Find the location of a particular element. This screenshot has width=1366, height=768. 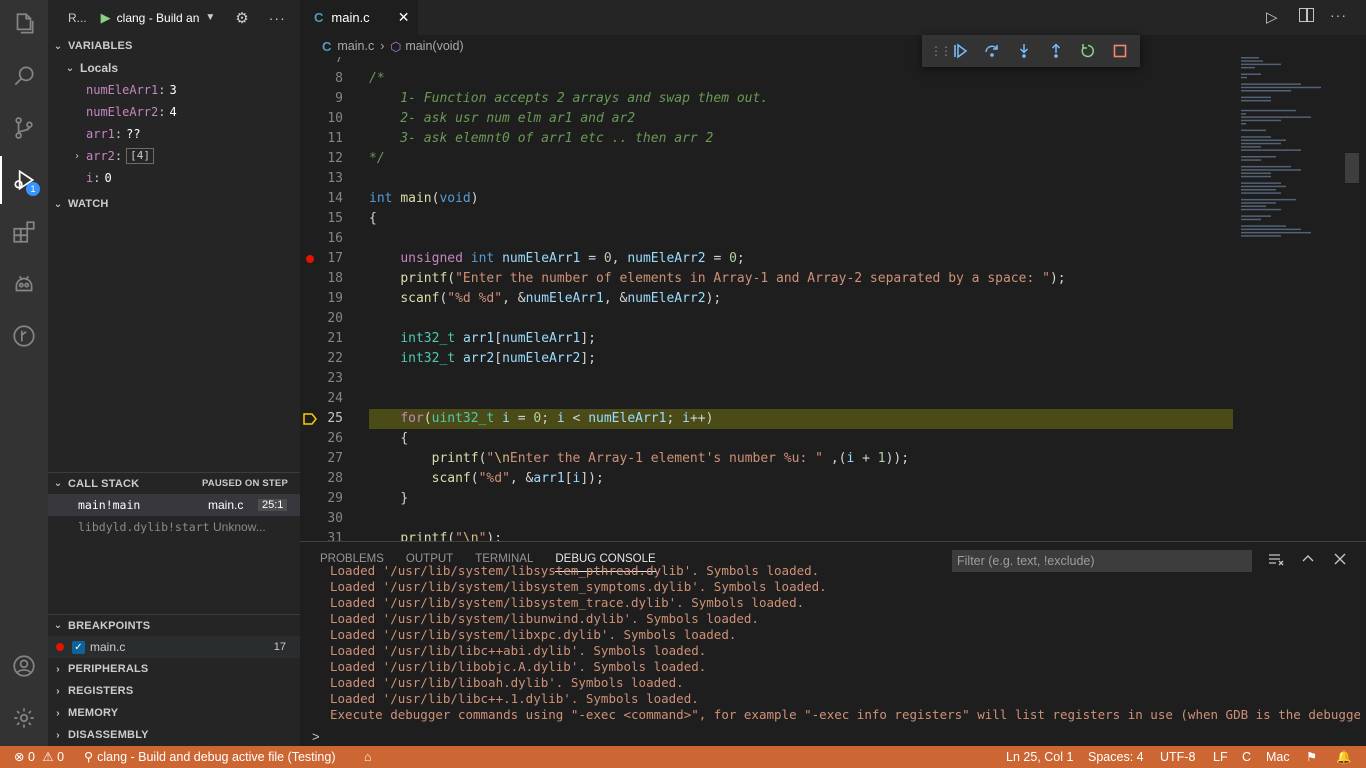

git-graph-icon is located at coordinates (24, 336).